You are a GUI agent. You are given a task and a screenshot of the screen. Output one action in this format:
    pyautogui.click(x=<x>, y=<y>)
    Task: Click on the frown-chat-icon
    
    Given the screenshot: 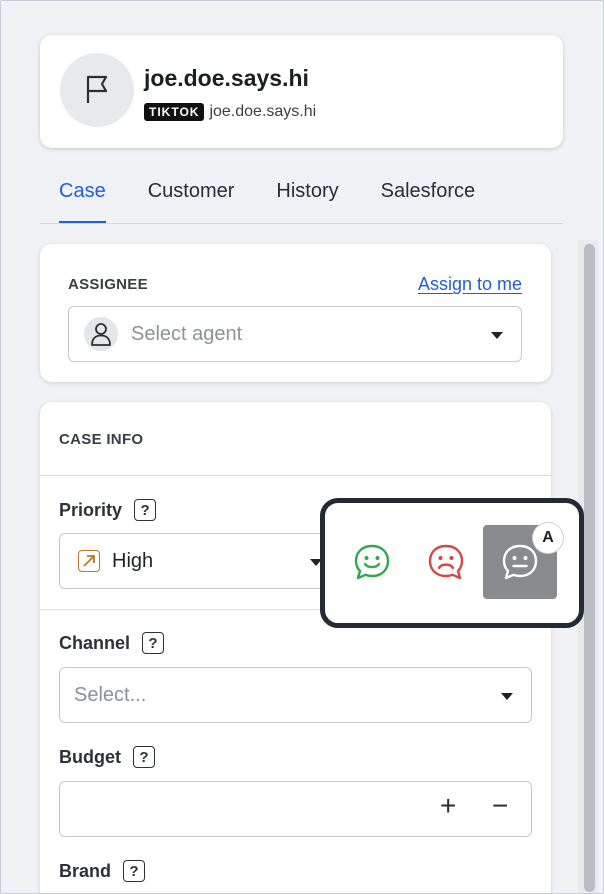 What is the action you would take?
    pyautogui.click(x=446, y=562)
    